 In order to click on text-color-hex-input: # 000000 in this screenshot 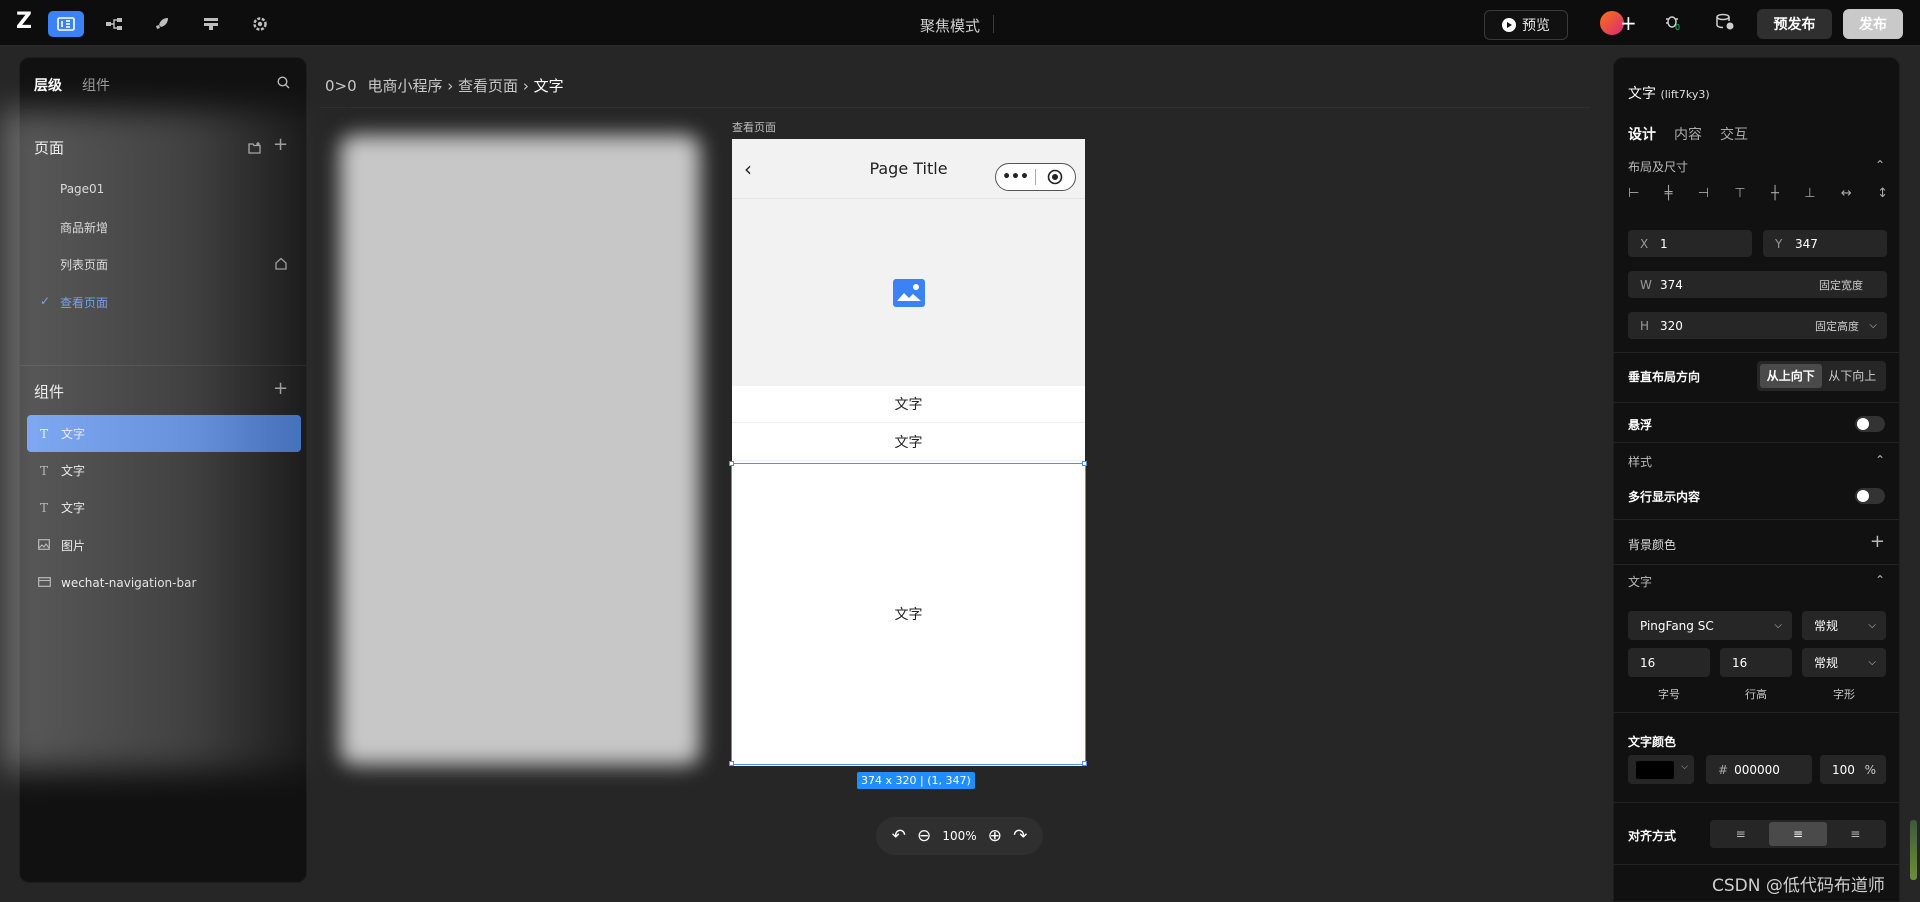, I will do `click(1759, 769)`.